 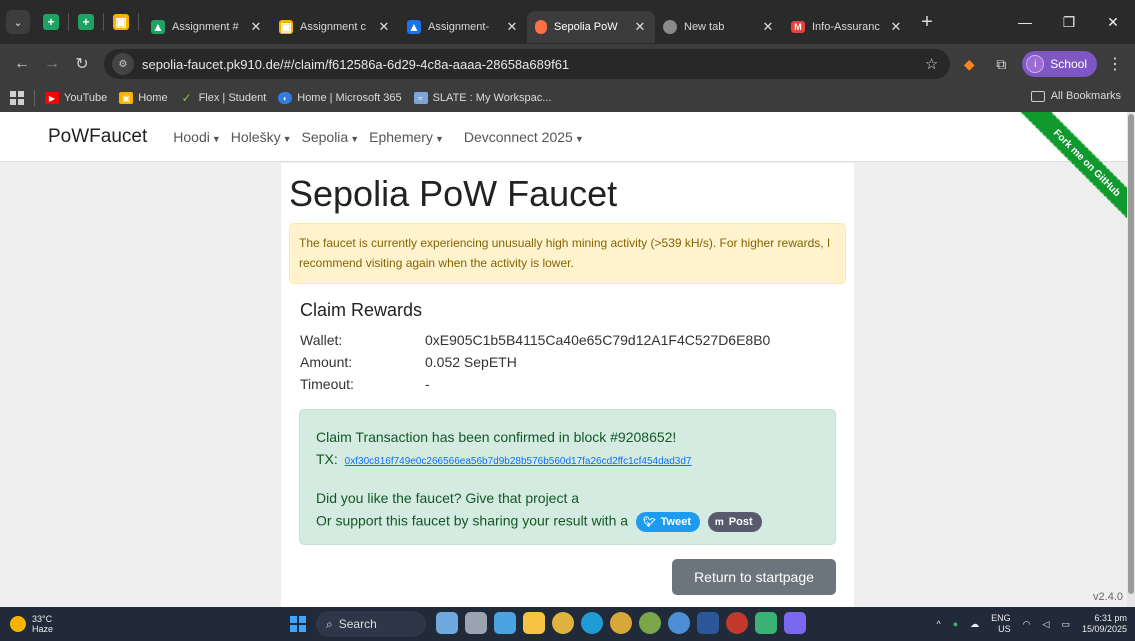 I want to click on pinned-tab-sheets-1: +, so click(x=51, y=22).